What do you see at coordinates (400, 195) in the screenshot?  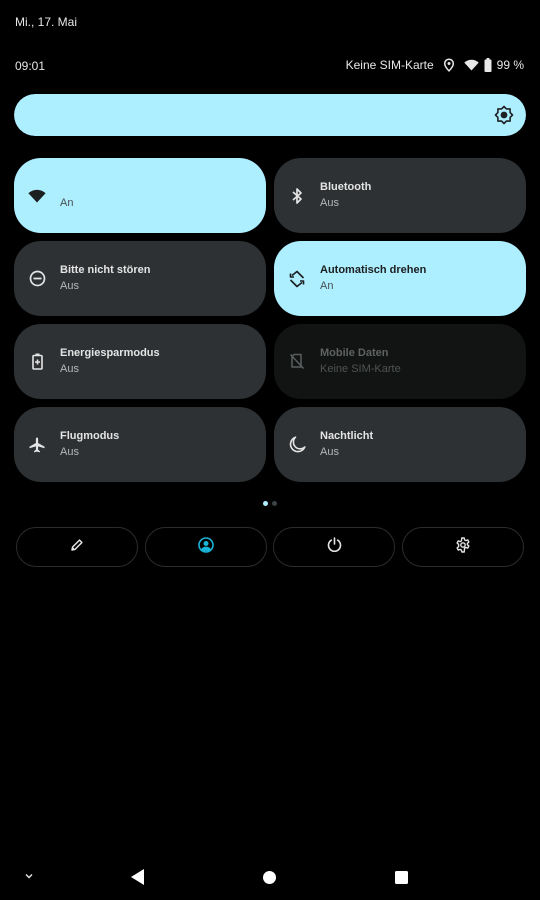 I see `tile-bluetooth: Bluetooth Aus` at bounding box center [400, 195].